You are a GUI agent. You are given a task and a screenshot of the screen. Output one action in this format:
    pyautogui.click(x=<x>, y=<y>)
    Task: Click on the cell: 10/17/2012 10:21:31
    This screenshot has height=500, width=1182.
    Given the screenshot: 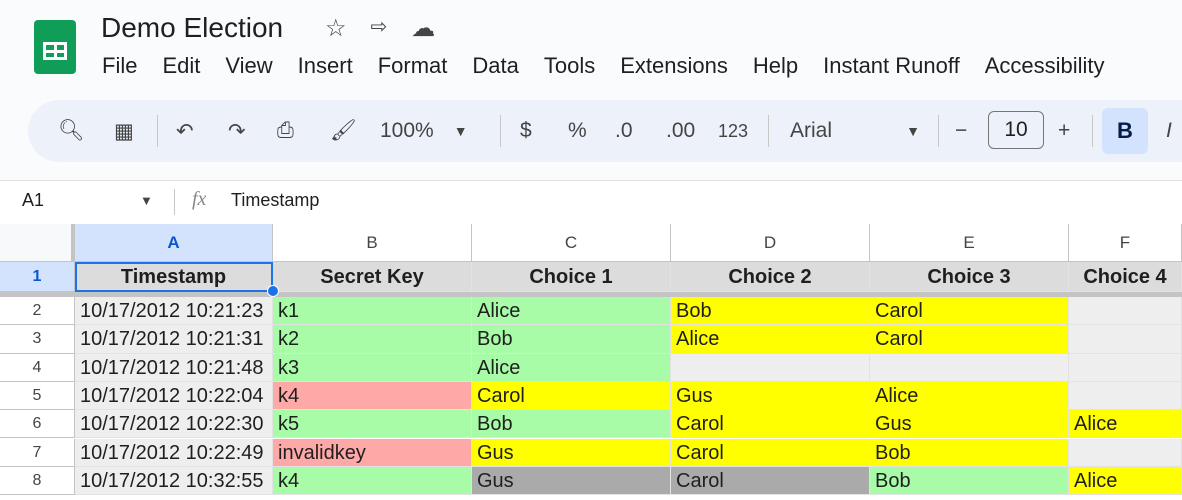 What is the action you would take?
    pyautogui.click(x=174, y=339)
    